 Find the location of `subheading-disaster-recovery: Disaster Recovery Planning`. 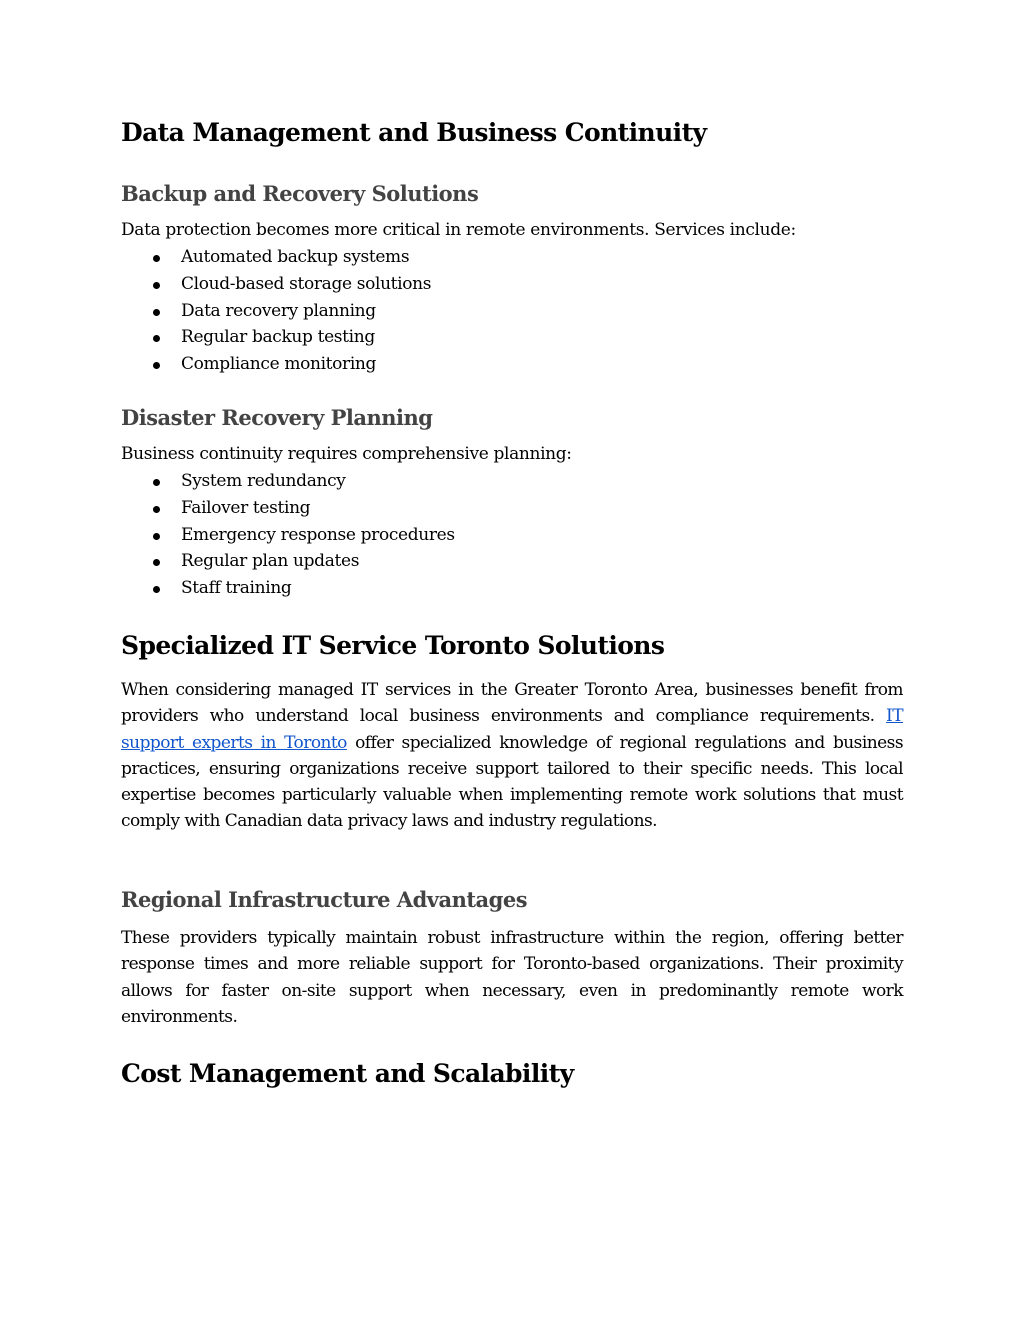

subheading-disaster-recovery: Disaster Recovery Planning is located at coordinates (277, 417).